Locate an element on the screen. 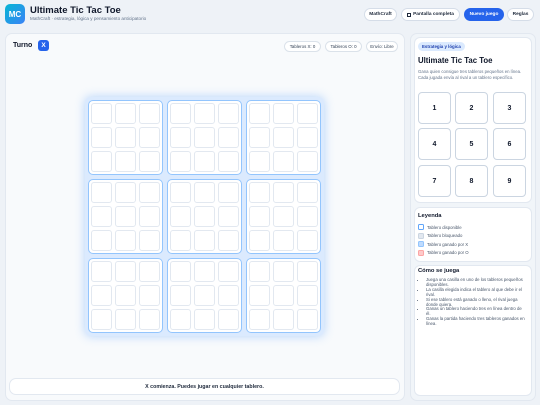  mini-board-6: 6 is located at coordinates (509, 144).